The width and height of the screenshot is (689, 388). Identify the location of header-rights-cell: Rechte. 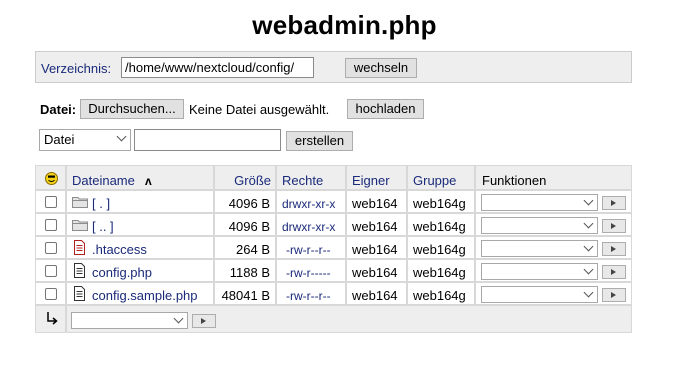
(311, 177).